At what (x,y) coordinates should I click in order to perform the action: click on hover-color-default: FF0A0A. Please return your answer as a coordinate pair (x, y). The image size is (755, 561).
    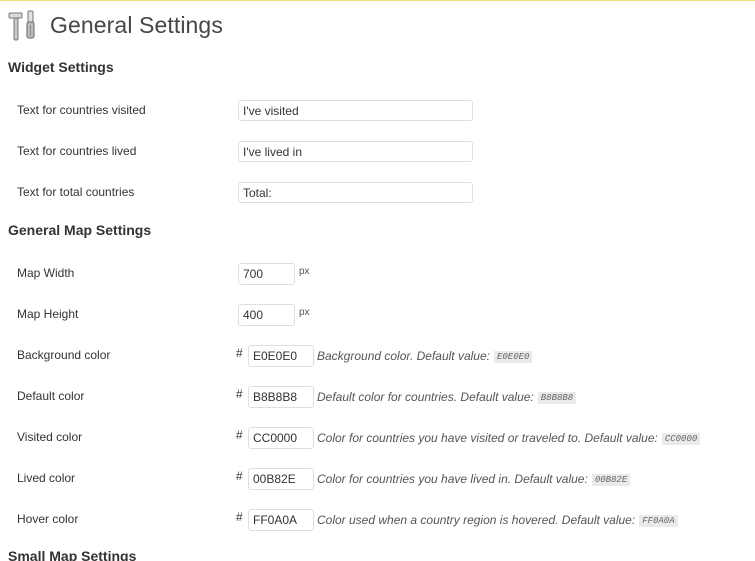
    Looking at the image, I should click on (658, 521).